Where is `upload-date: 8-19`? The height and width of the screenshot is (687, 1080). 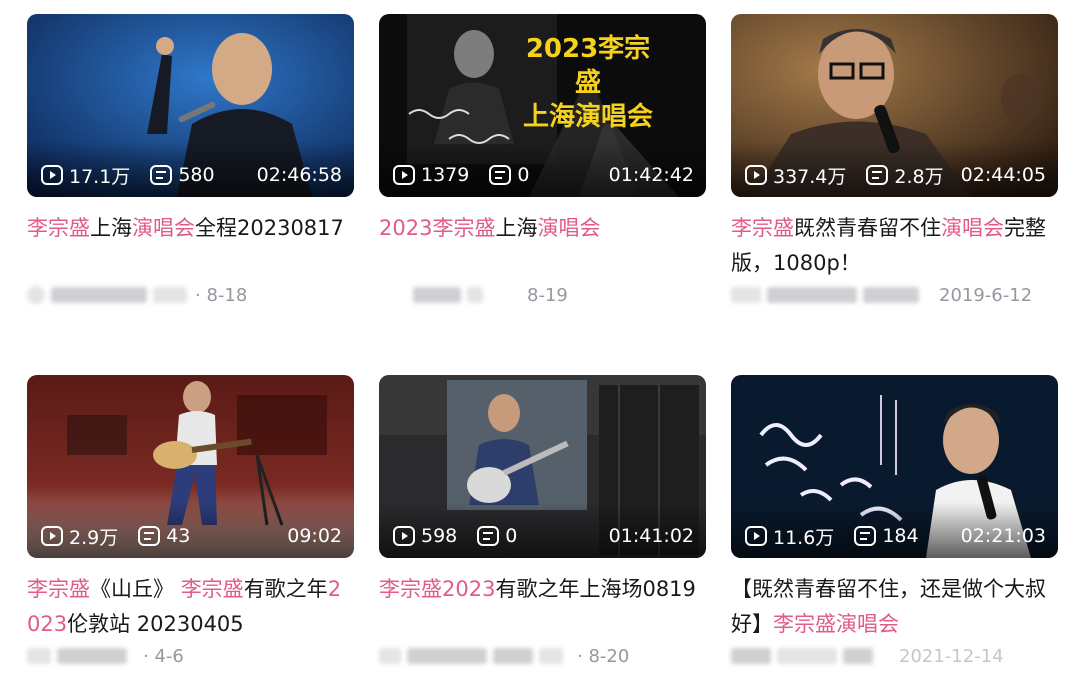 upload-date: 8-19 is located at coordinates (547, 295).